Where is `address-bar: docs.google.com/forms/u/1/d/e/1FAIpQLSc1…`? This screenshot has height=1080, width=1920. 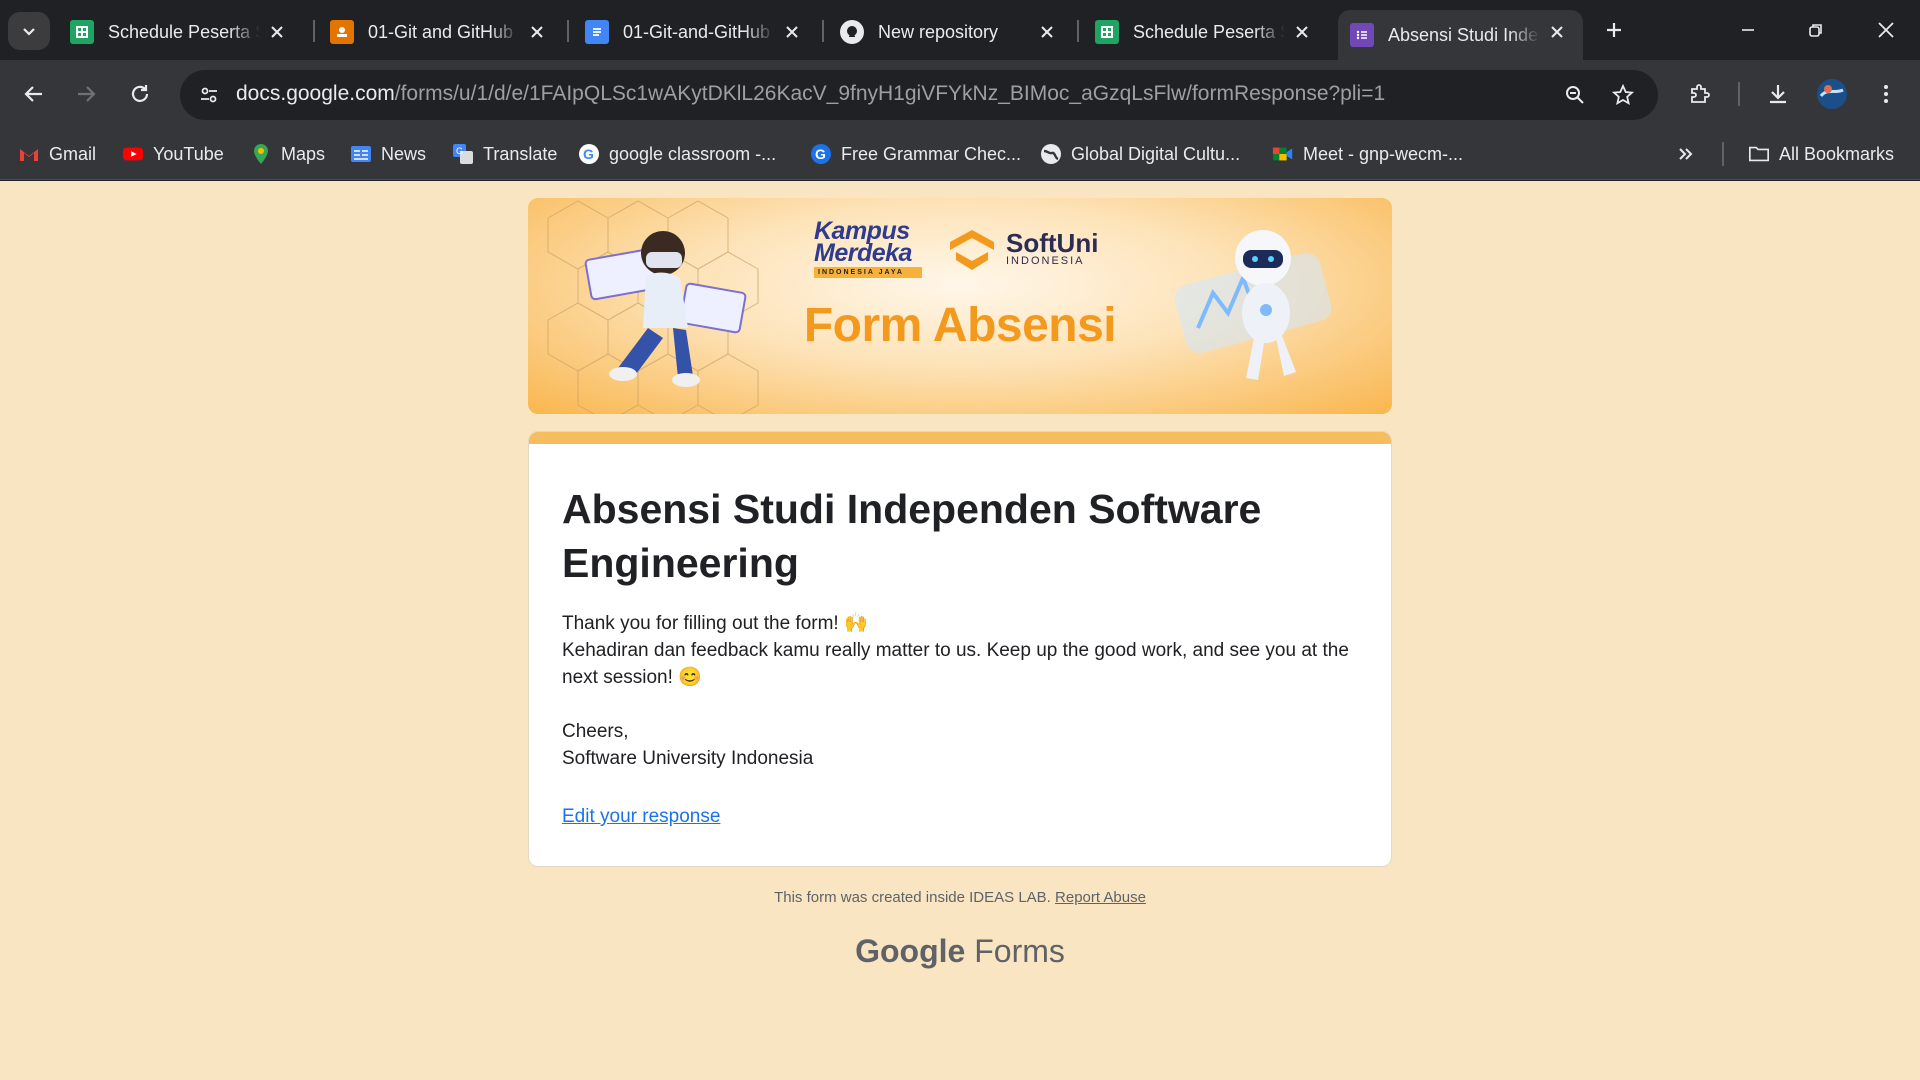
address-bar: docs.google.com/forms/u/1/d/e/1FAIpQLSc1… is located at coordinates (919, 95).